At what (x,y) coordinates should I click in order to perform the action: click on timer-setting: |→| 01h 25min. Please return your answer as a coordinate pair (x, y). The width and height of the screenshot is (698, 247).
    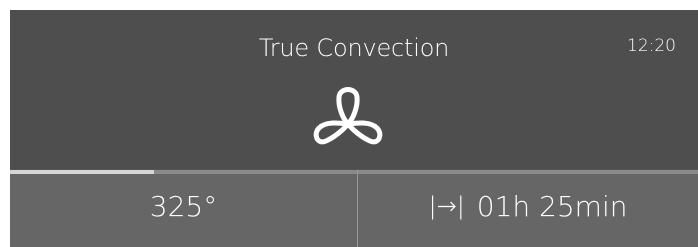
    Looking at the image, I should click on (528, 206).